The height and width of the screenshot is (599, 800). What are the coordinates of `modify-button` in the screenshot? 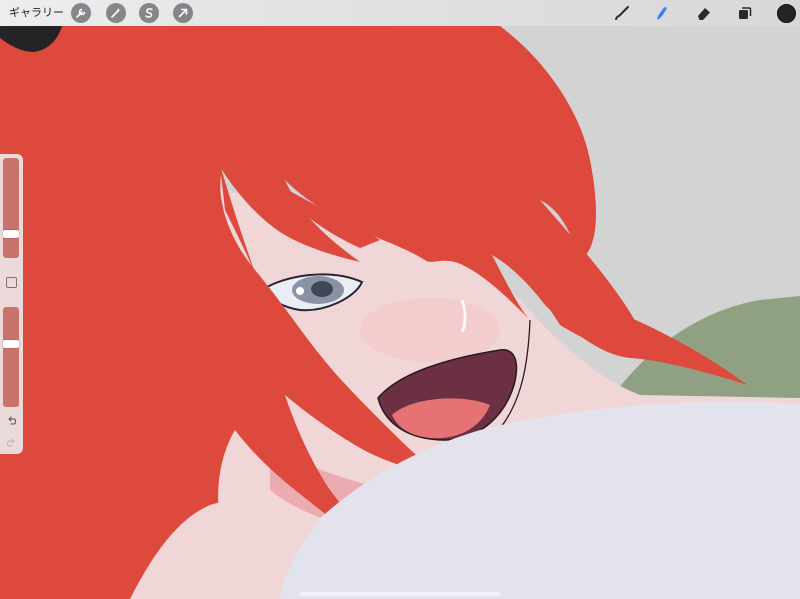 It's located at (11, 282).